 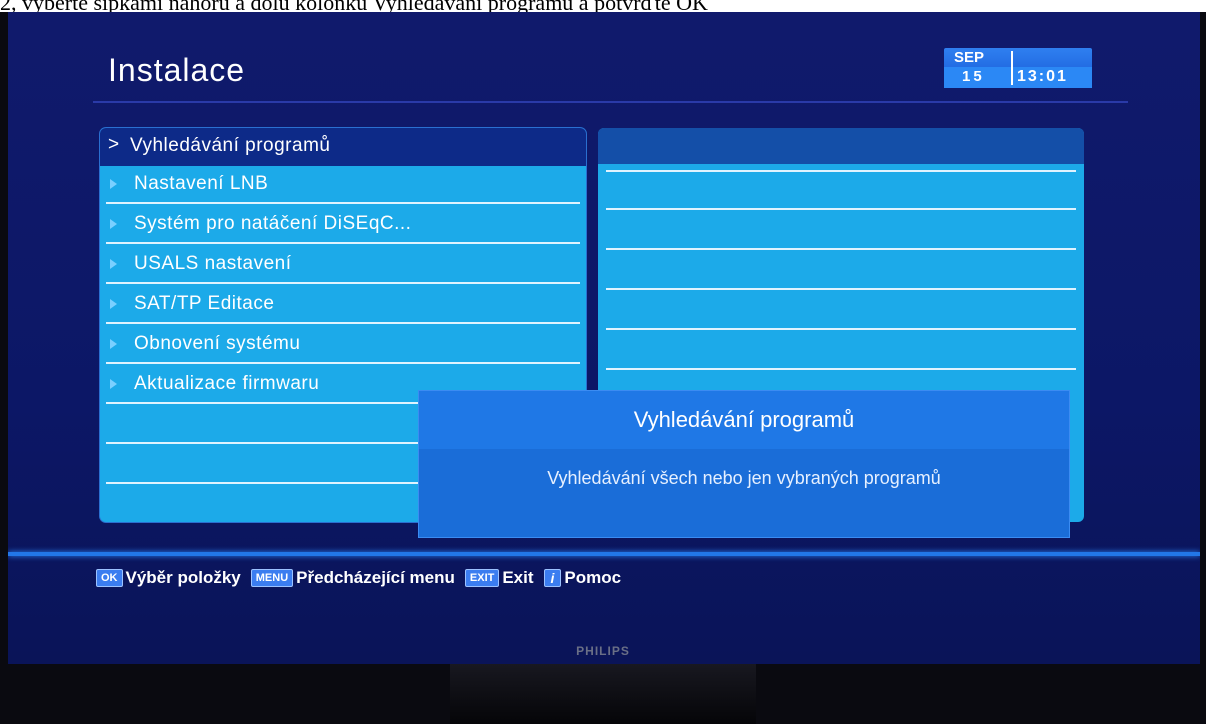 What do you see at coordinates (343, 265) in the screenshot?
I see `menu-item-usals: USALS nastavení` at bounding box center [343, 265].